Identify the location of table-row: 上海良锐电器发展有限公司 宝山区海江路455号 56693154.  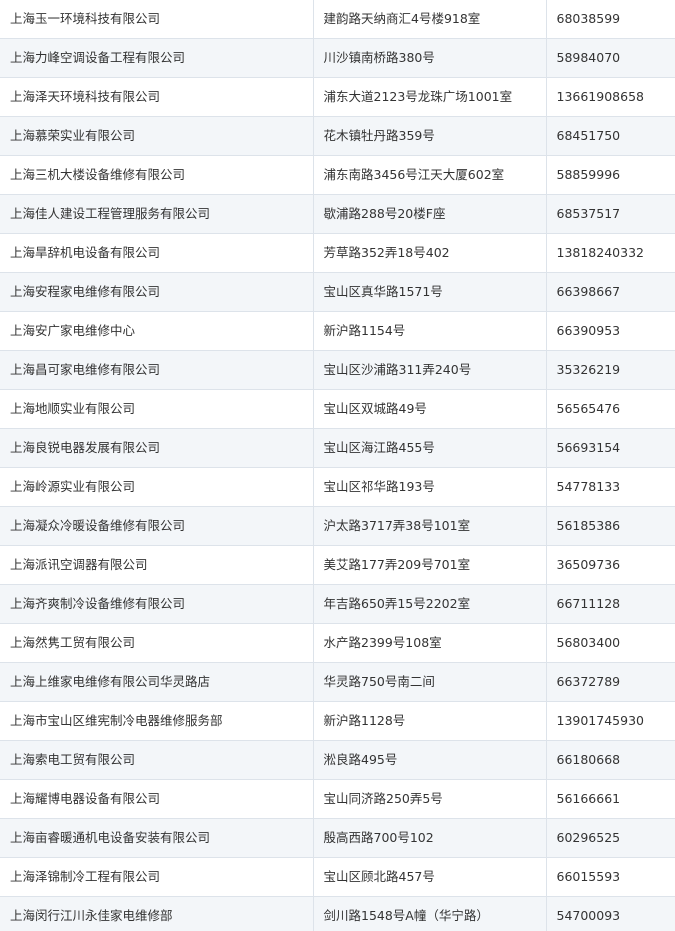
(337, 448).